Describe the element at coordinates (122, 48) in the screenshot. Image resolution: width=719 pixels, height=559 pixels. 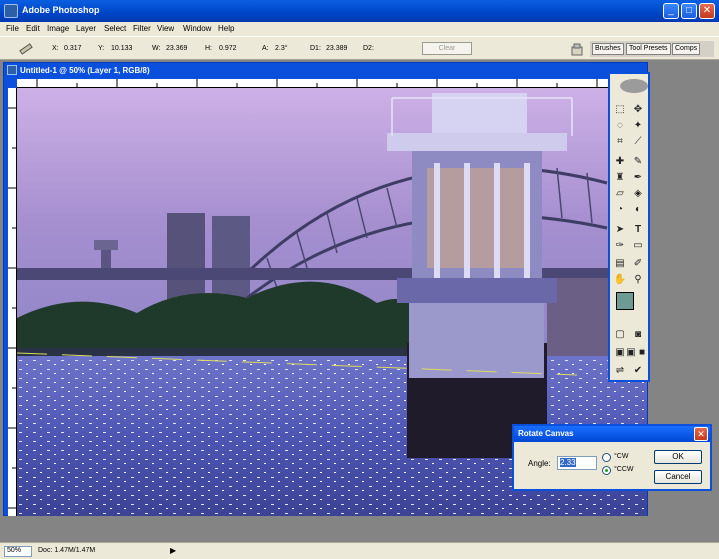
I see `y-value: 10.133` at that location.